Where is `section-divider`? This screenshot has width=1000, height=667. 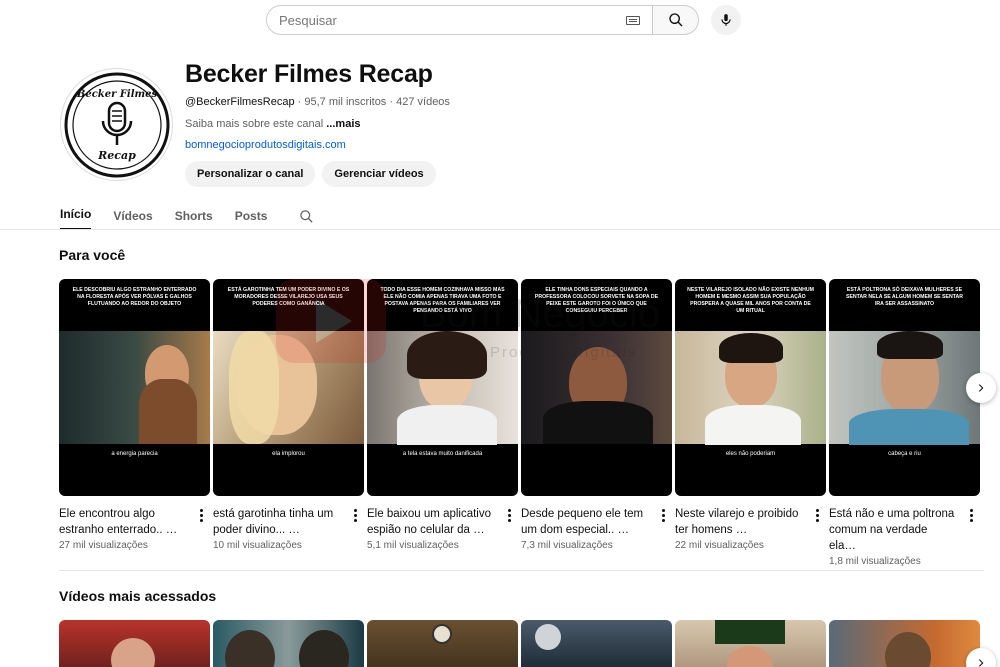 section-divider is located at coordinates (521, 570).